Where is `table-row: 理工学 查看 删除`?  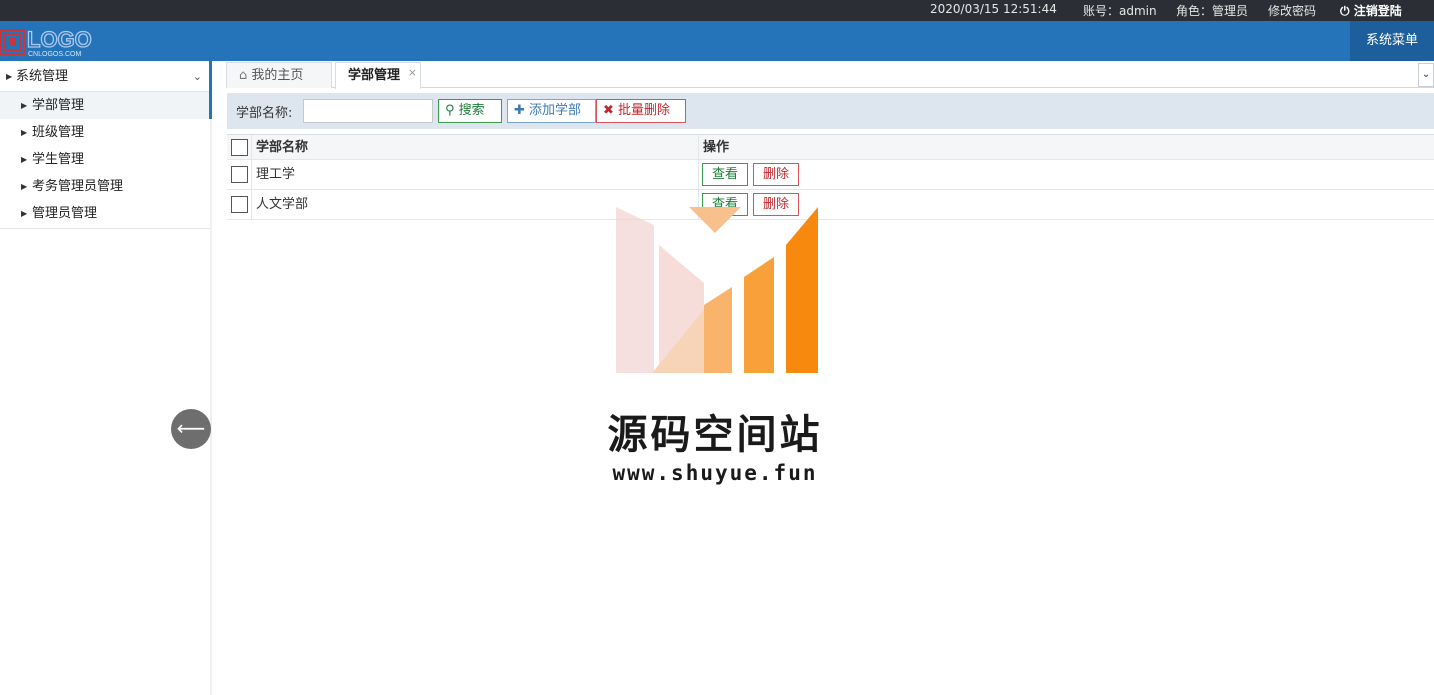
table-row: 理工学 查看 删除 is located at coordinates (830, 175).